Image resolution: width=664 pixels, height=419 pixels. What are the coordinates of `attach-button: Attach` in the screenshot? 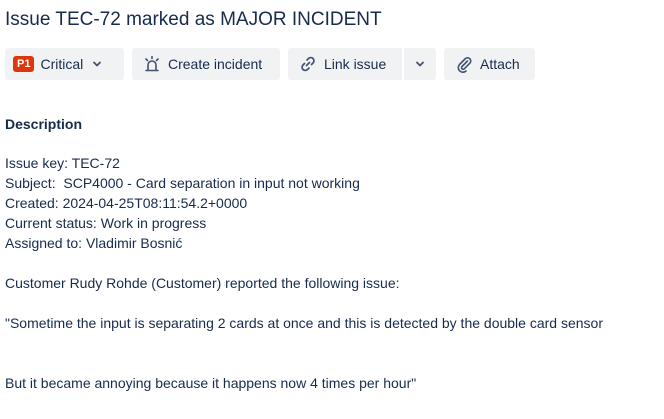 It's located at (489, 64).